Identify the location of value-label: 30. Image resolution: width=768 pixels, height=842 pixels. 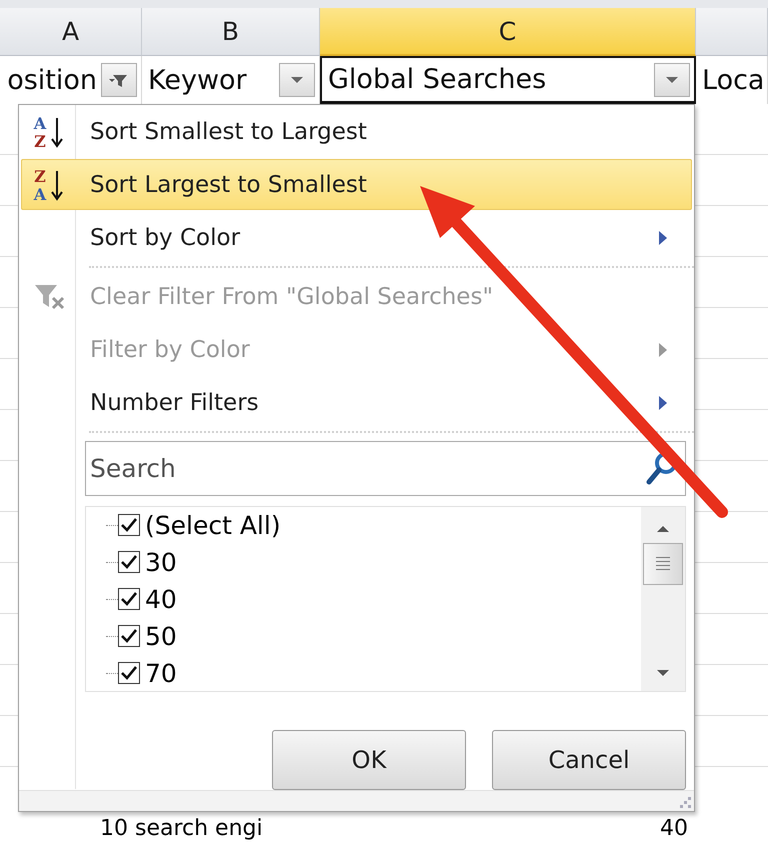
(161, 562).